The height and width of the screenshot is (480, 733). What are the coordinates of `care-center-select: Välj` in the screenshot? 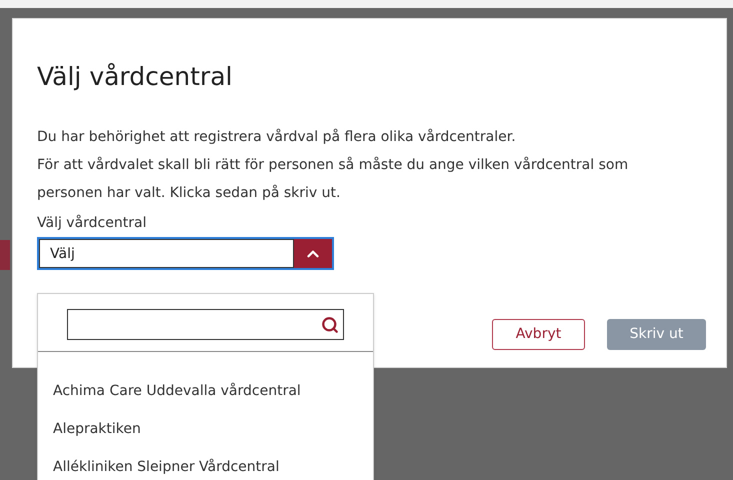 It's located at (185, 253).